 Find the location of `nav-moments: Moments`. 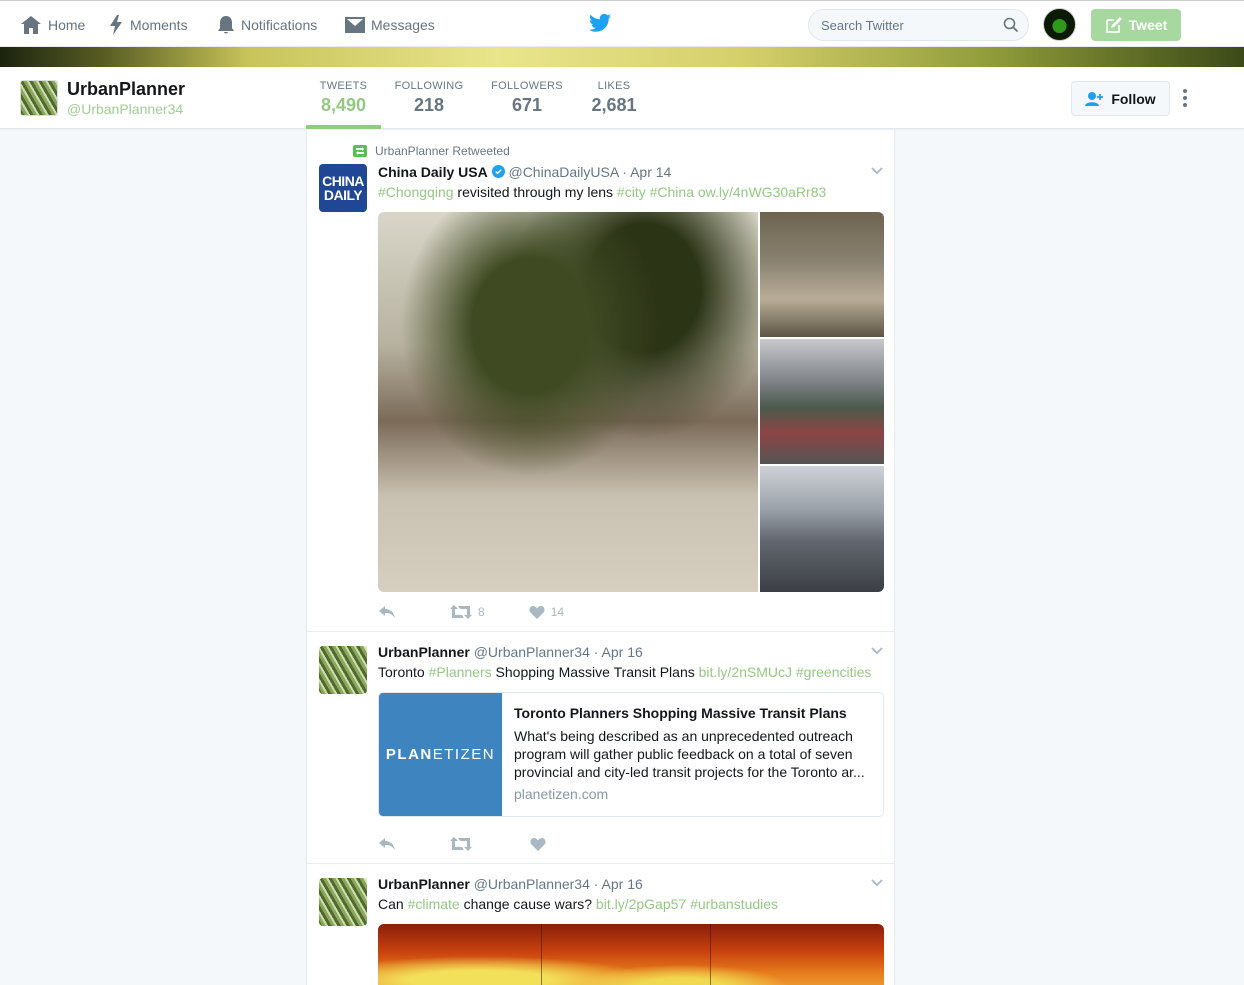

nav-moments: Moments is located at coordinates (148, 24).